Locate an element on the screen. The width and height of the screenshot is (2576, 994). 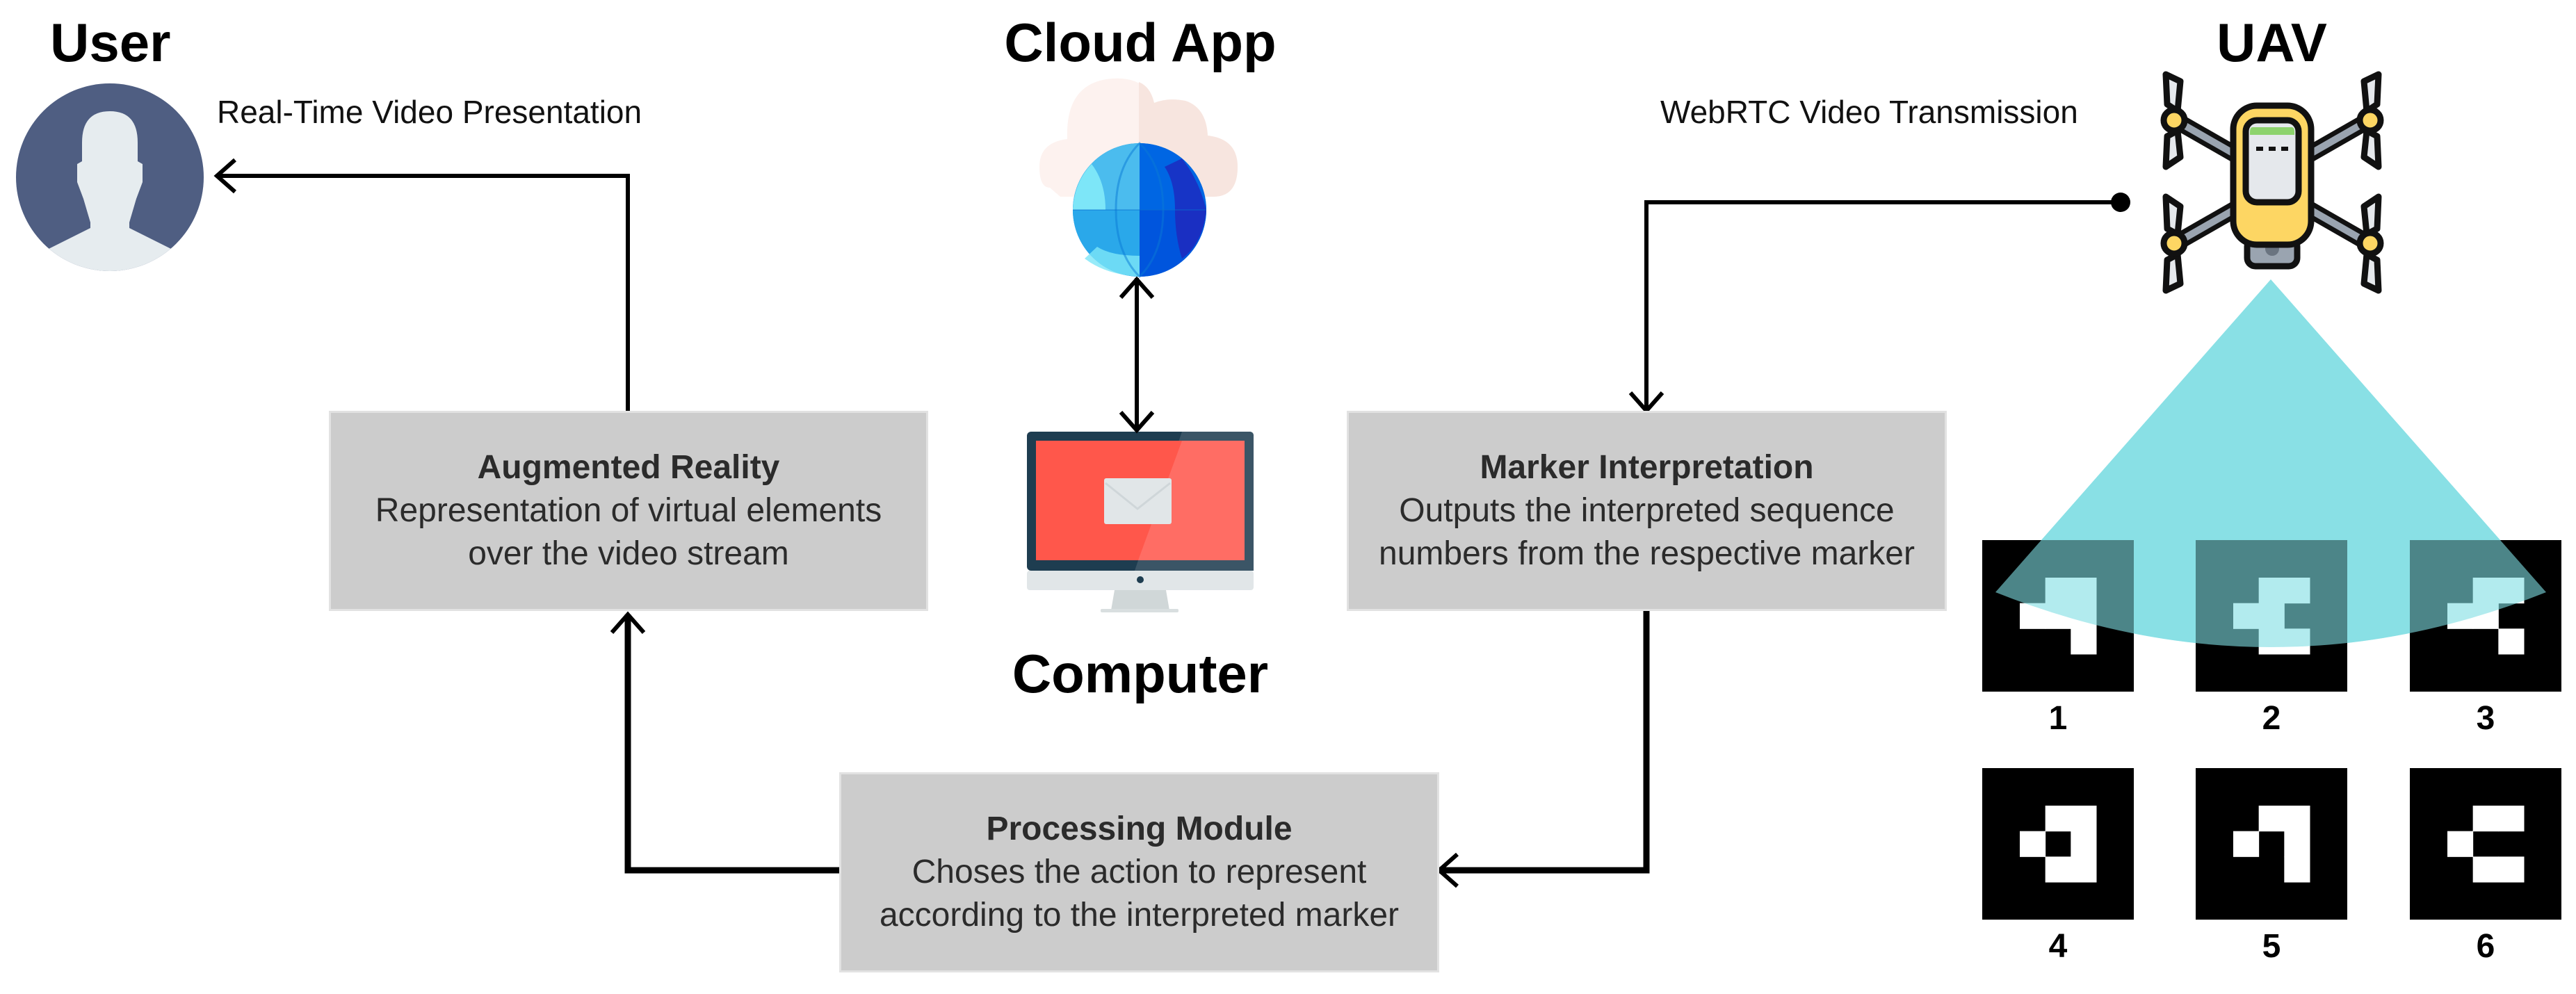
drone-icon is located at coordinates (2272, 182).